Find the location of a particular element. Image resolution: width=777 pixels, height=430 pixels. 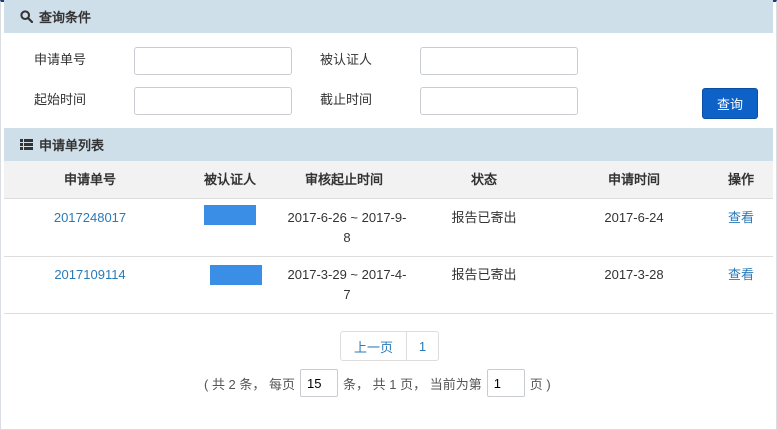

certified-person-label: 被认证人 is located at coordinates (346, 59).